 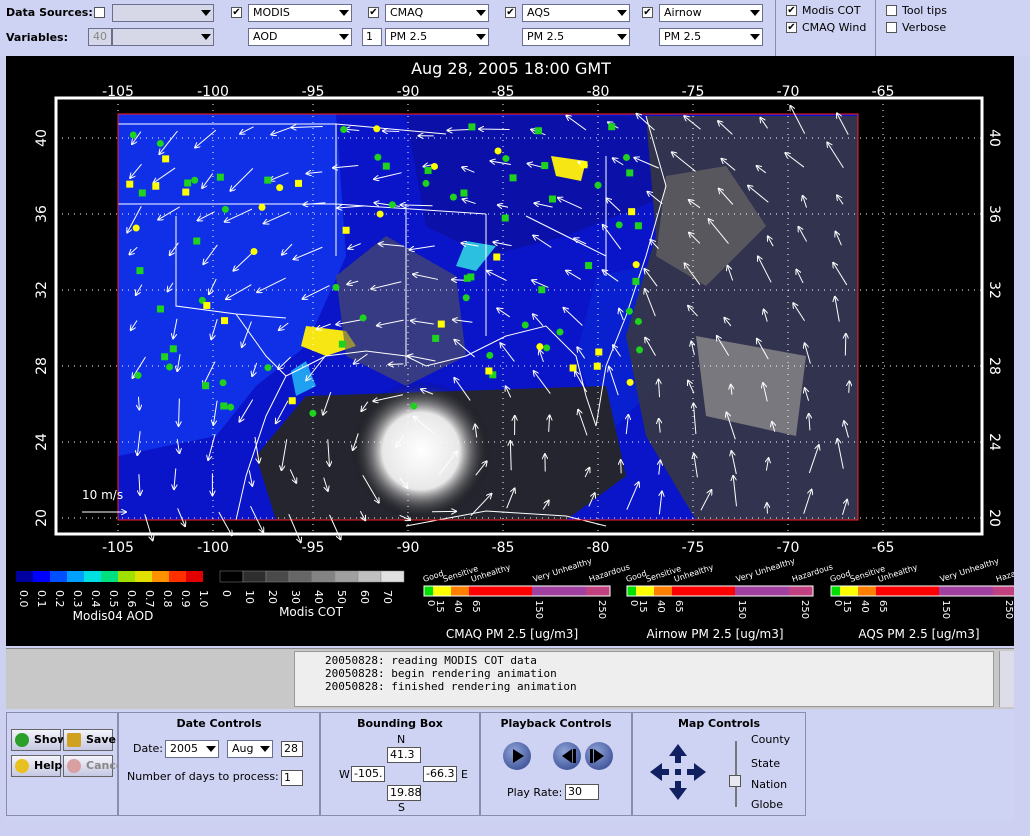 What do you see at coordinates (576, 37) in the screenshot?
I see `aqs-variable-select: PM 2.5` at bounding box center [576, 37].